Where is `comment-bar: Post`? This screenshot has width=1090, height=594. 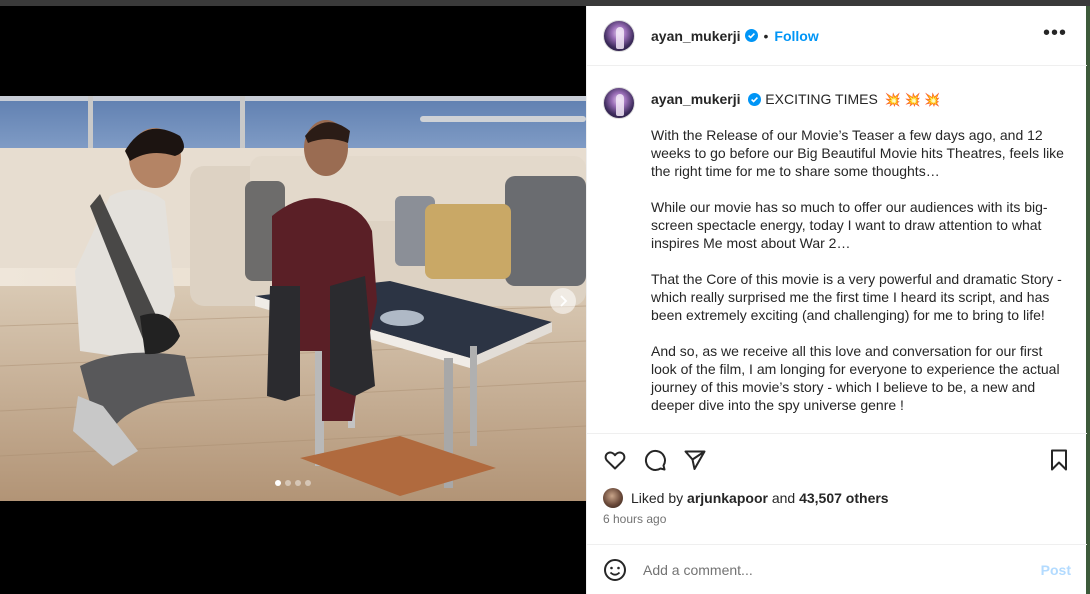 comment-bar: Post is located at coordinates (837, 569).